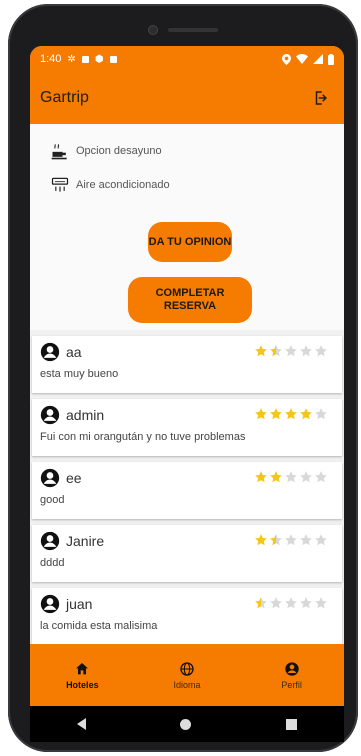 The image size is (361, 756). Describe the element at coordinates (302, 59) in the screenshot. I see `wifi-icon` at that location.